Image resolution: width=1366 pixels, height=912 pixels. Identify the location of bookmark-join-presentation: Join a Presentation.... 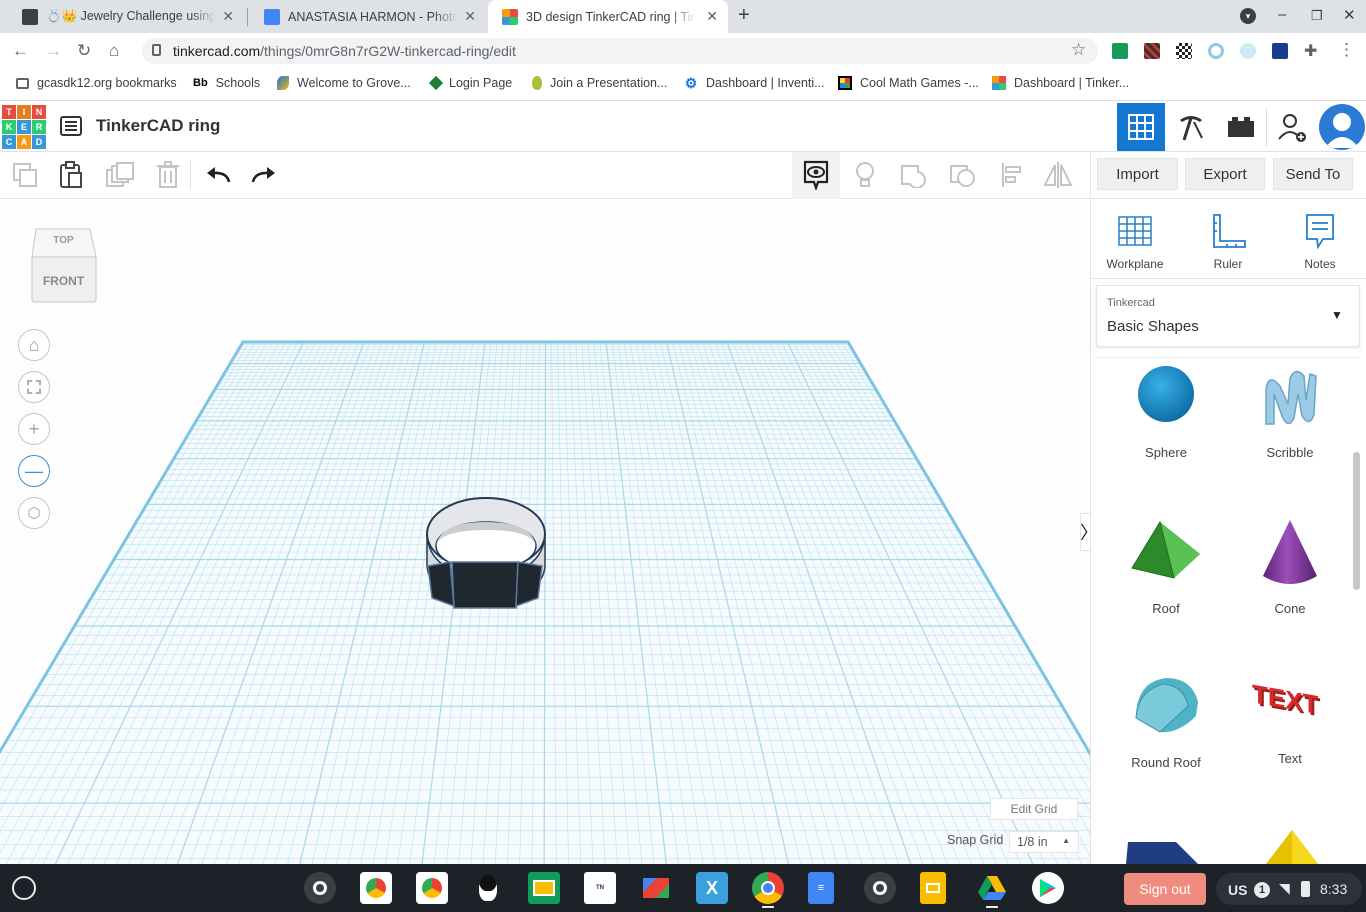
(599, 83).